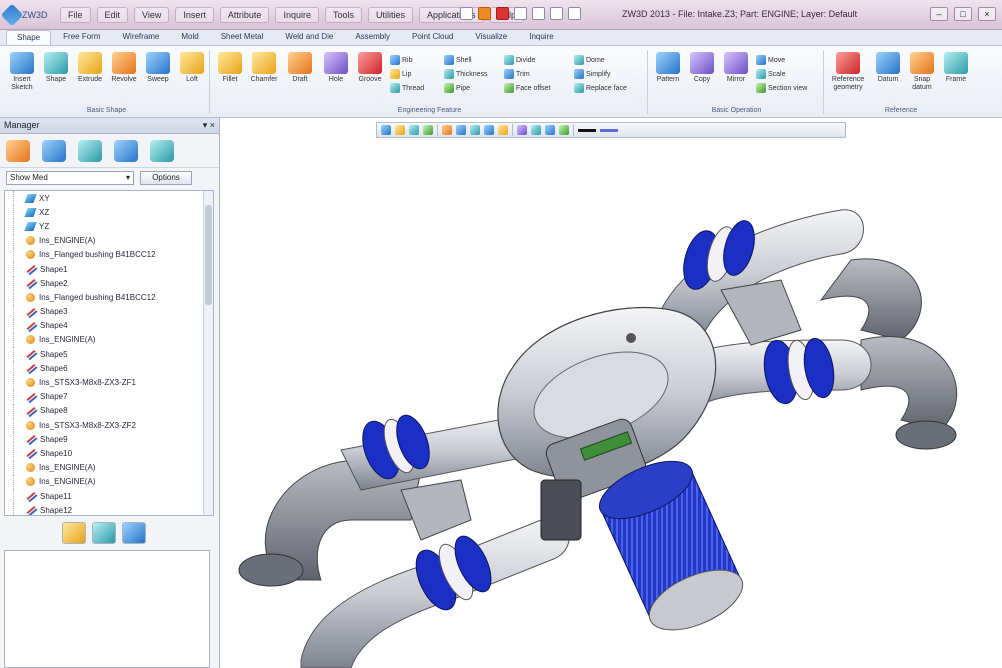 Image resolution: width=1002 pixels, height=668 pixels. What do you see at coordinates (432, 37) in the screenshot?
I see `tab-point-cloud: Point Cloud` at bounding box center [432, 37].